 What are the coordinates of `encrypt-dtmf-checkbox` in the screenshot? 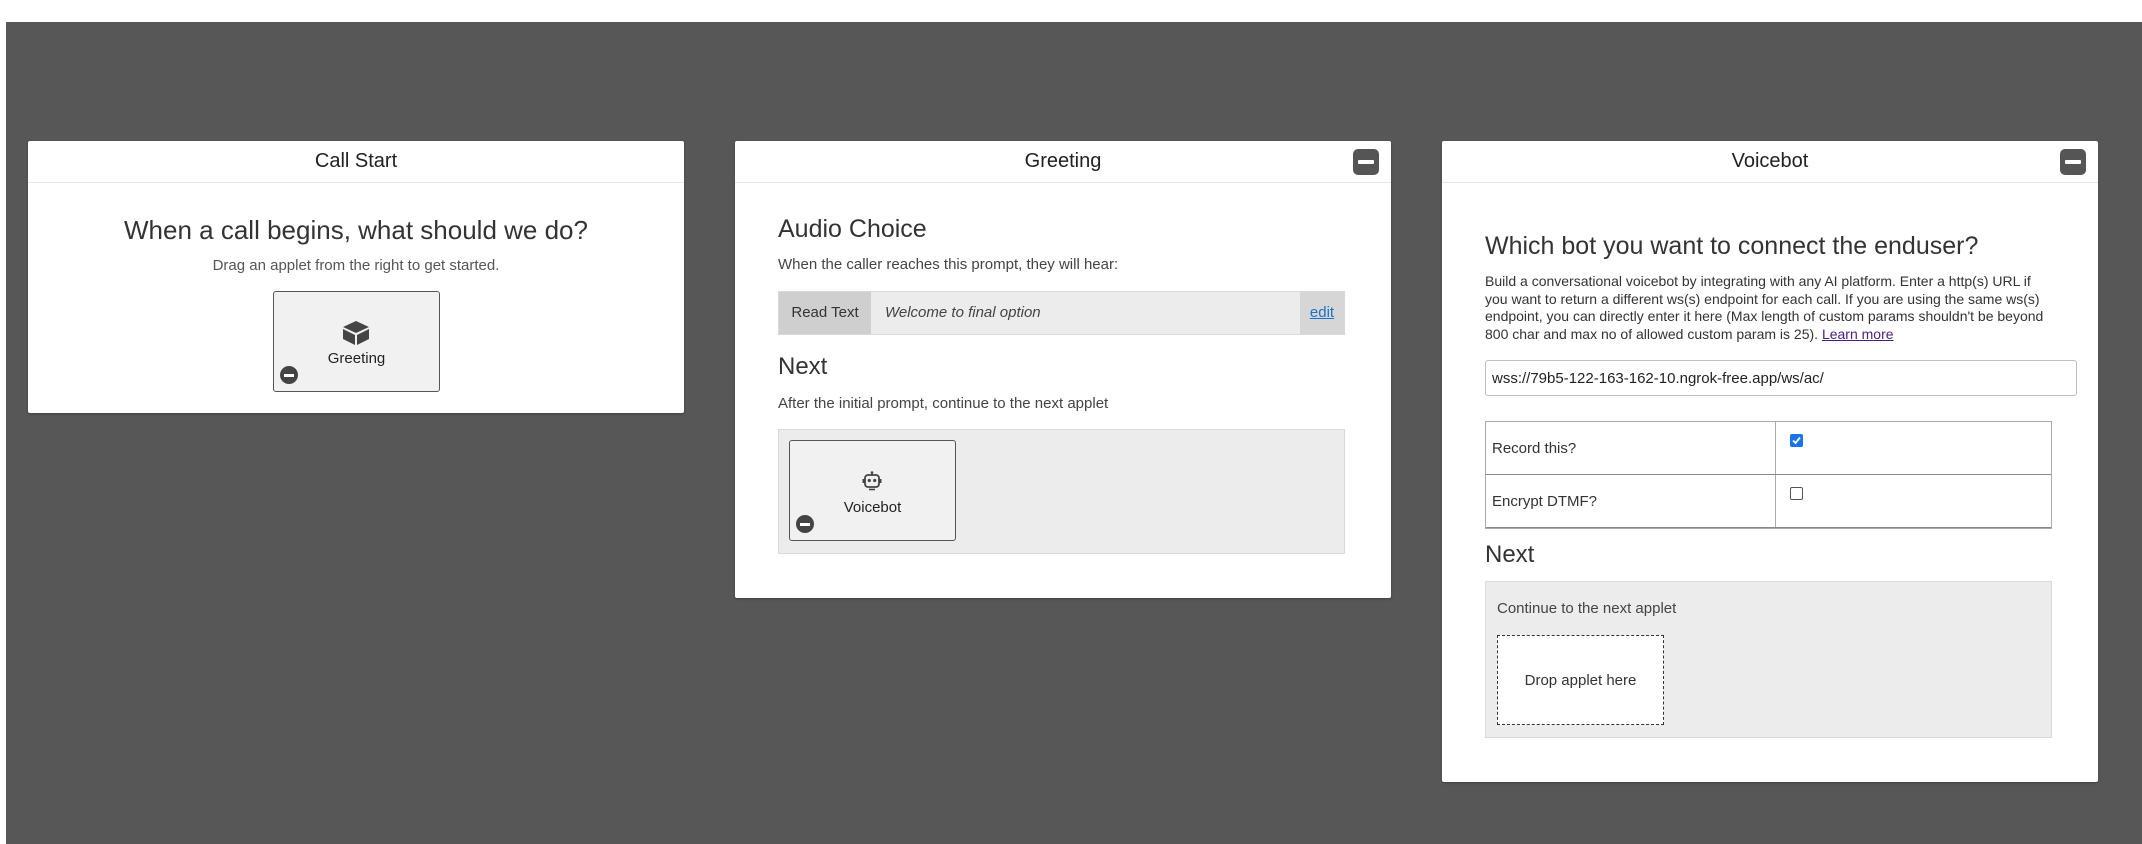 It's located at (1796, 493).